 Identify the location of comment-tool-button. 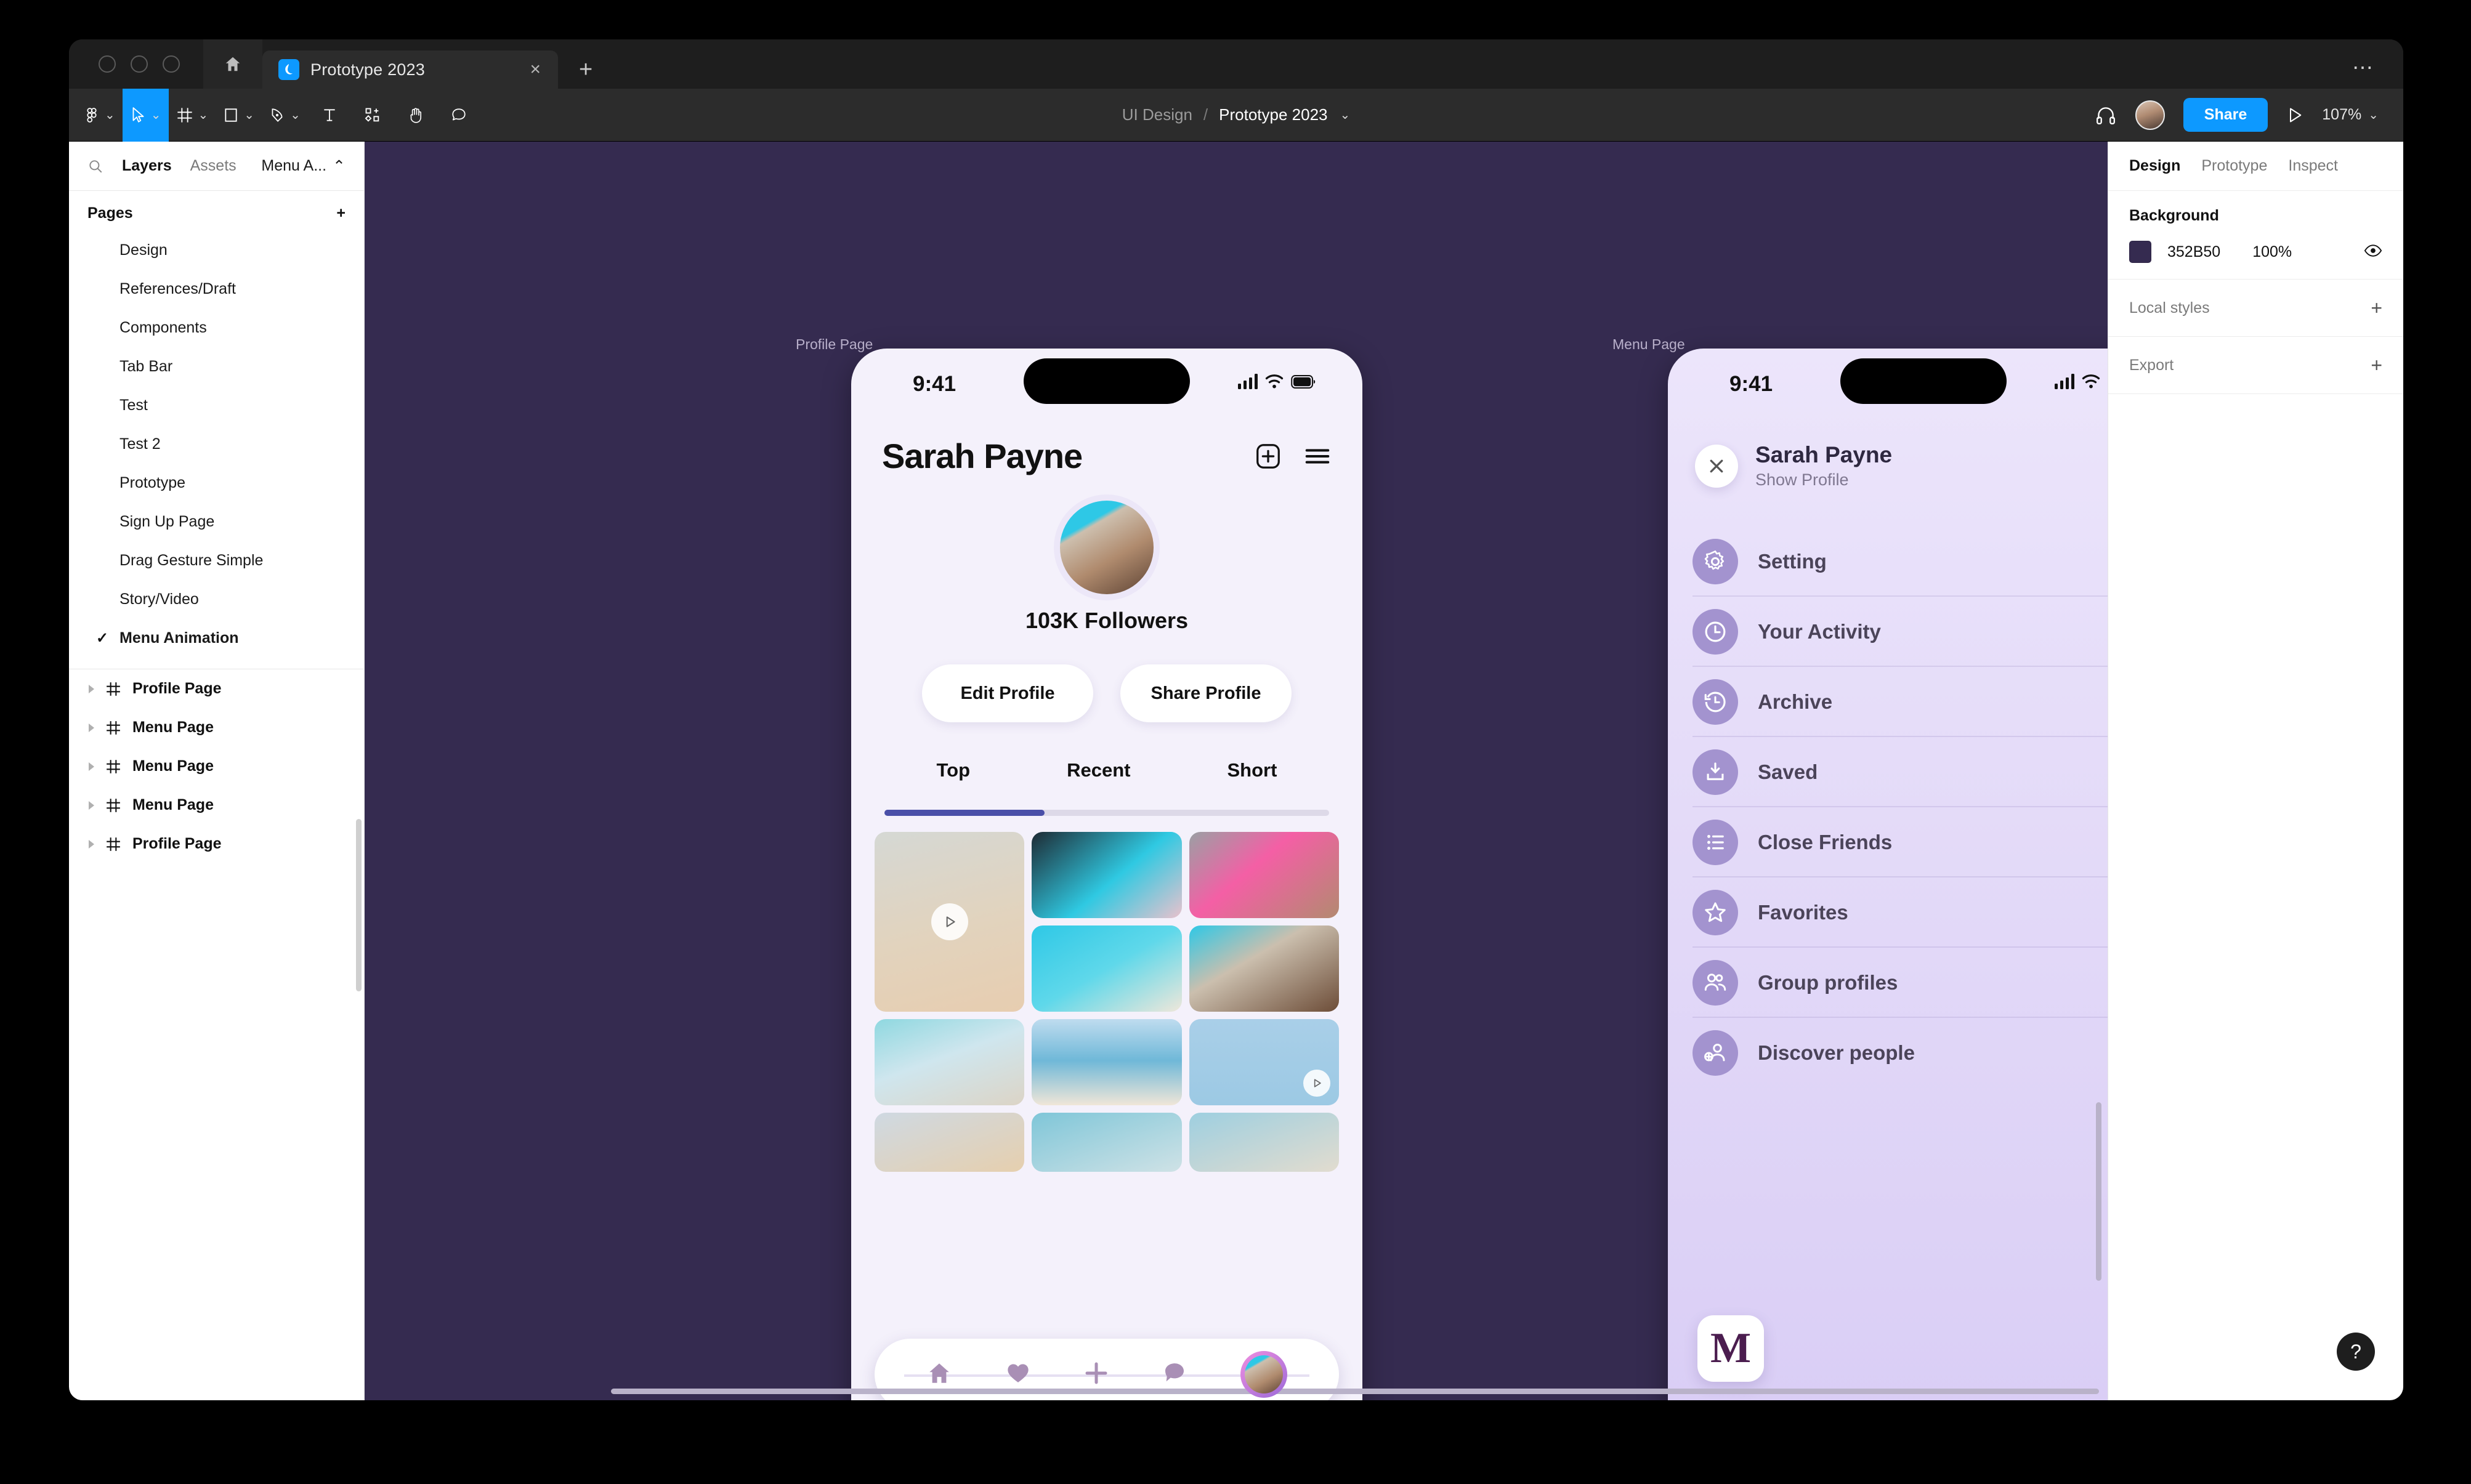
(458, 115).